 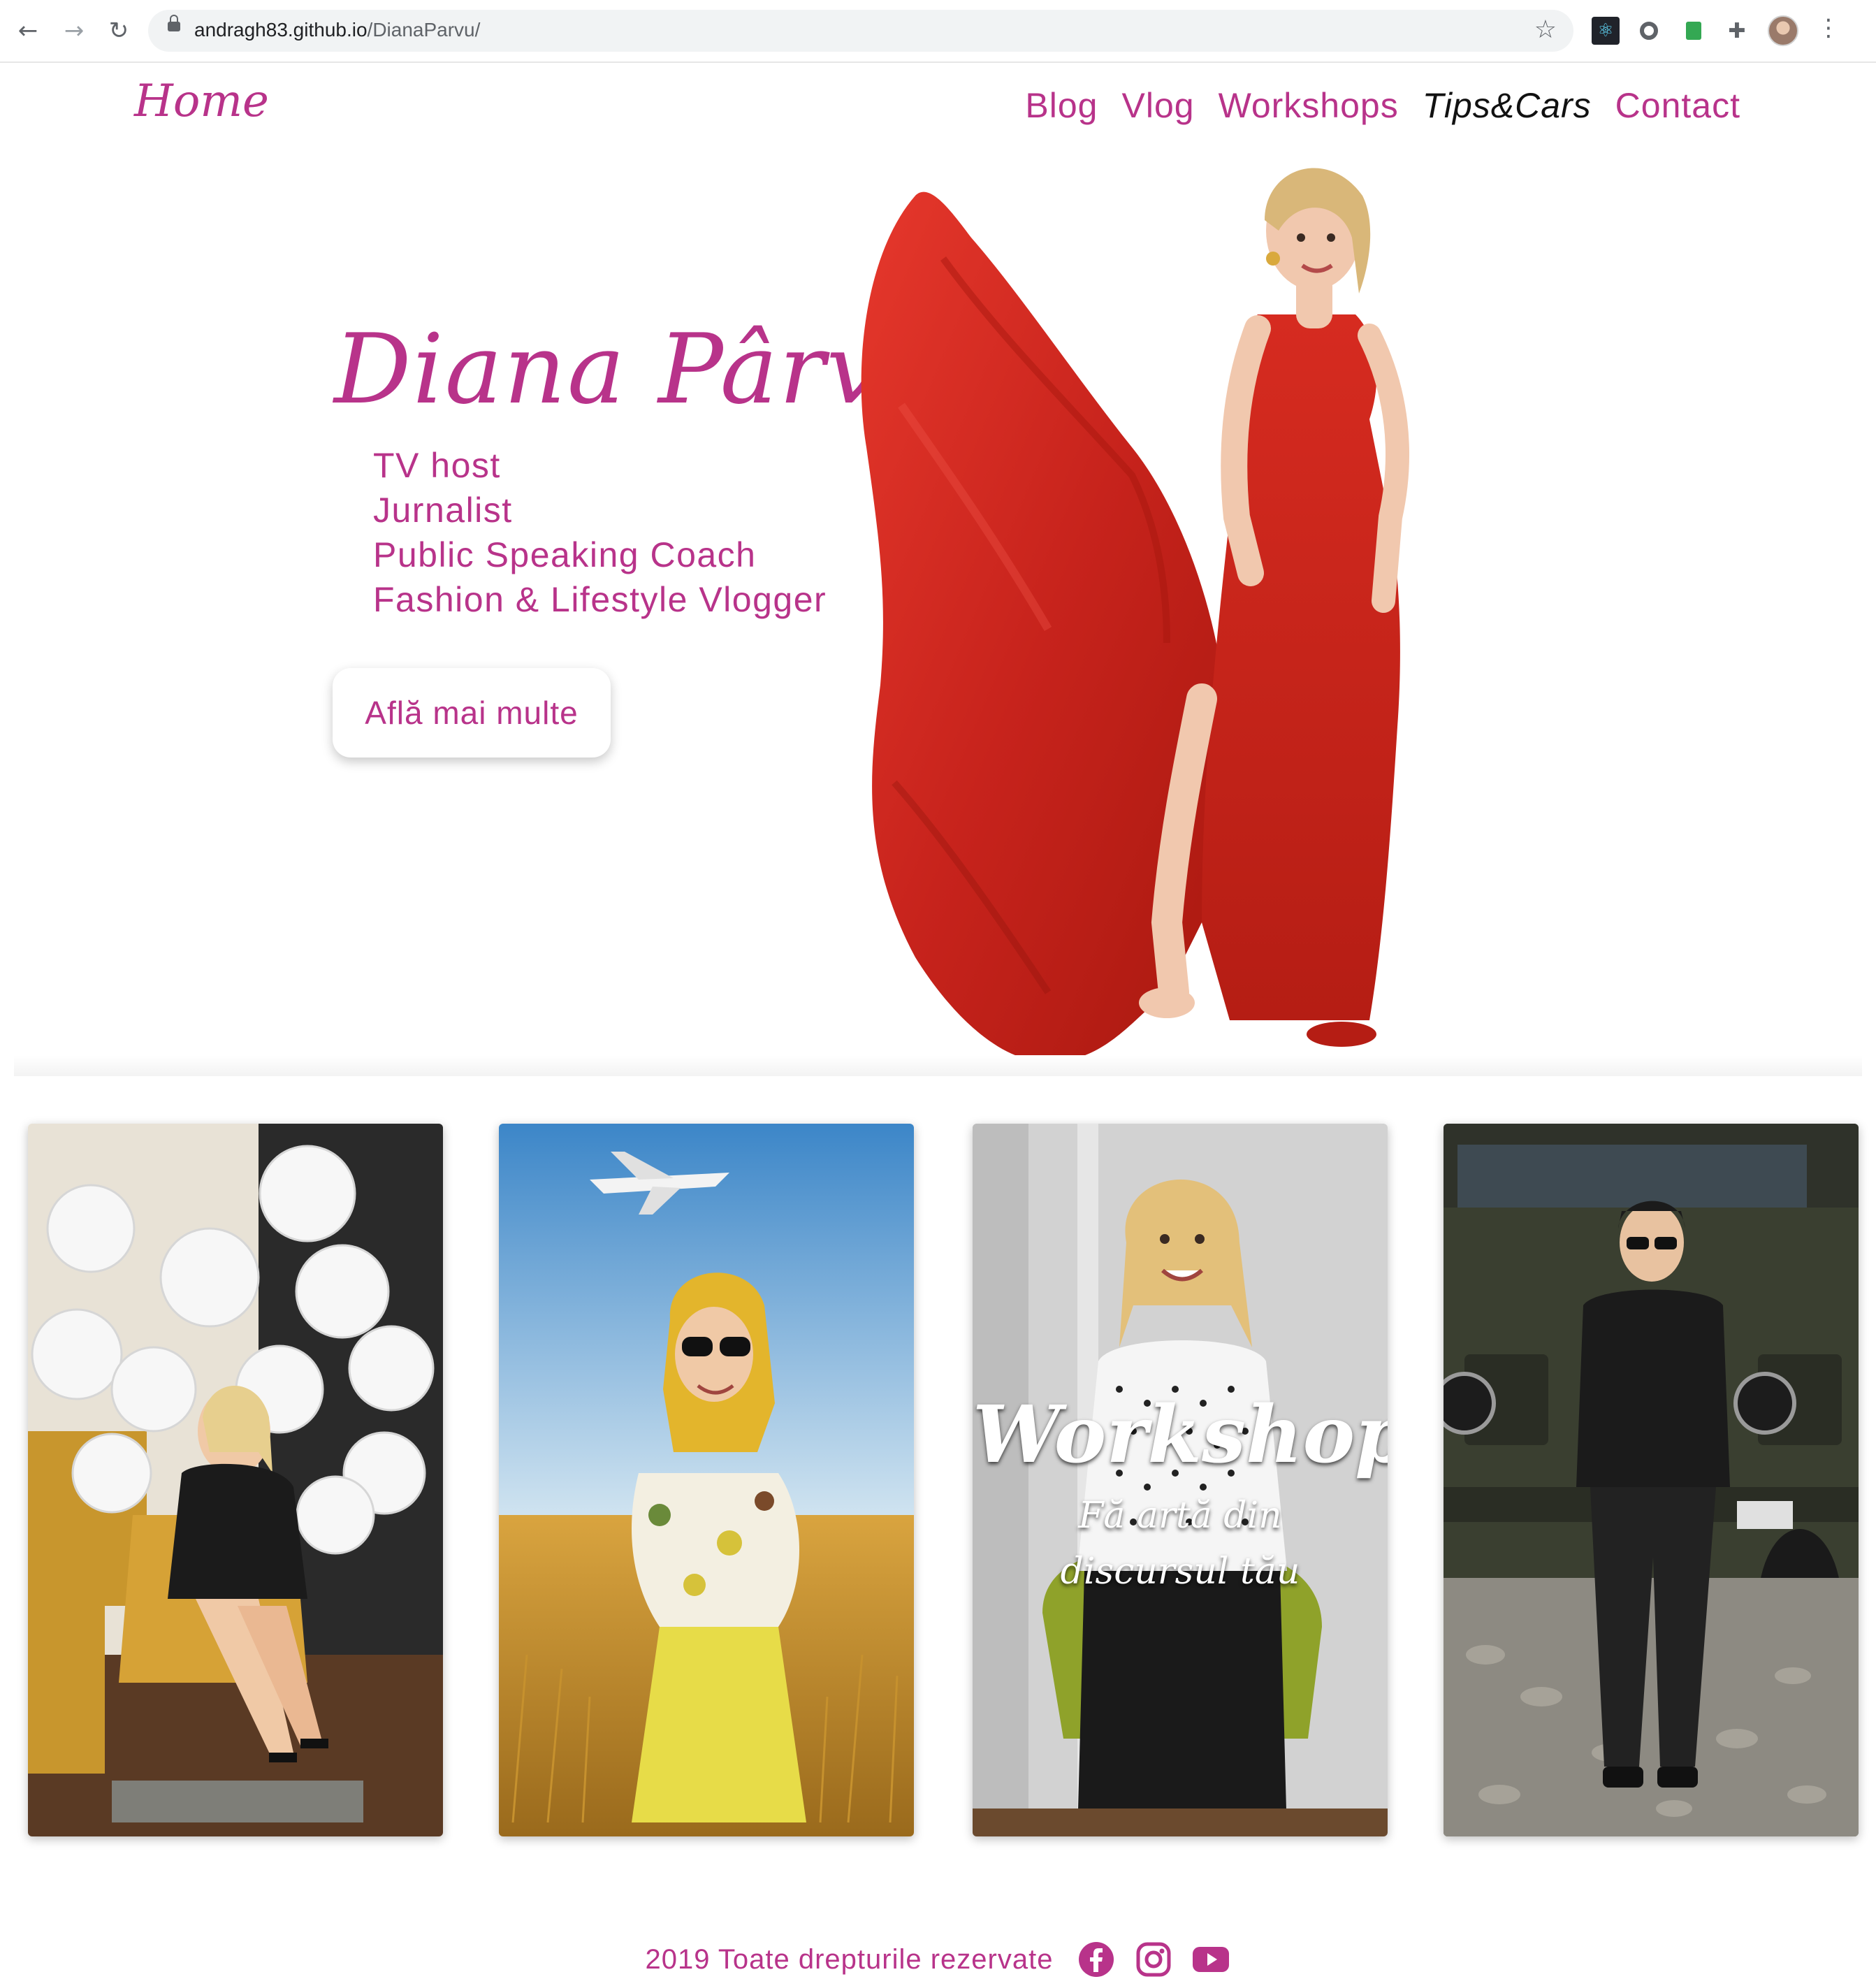 I want to click on lock-icon, so click(x=174, y=23).